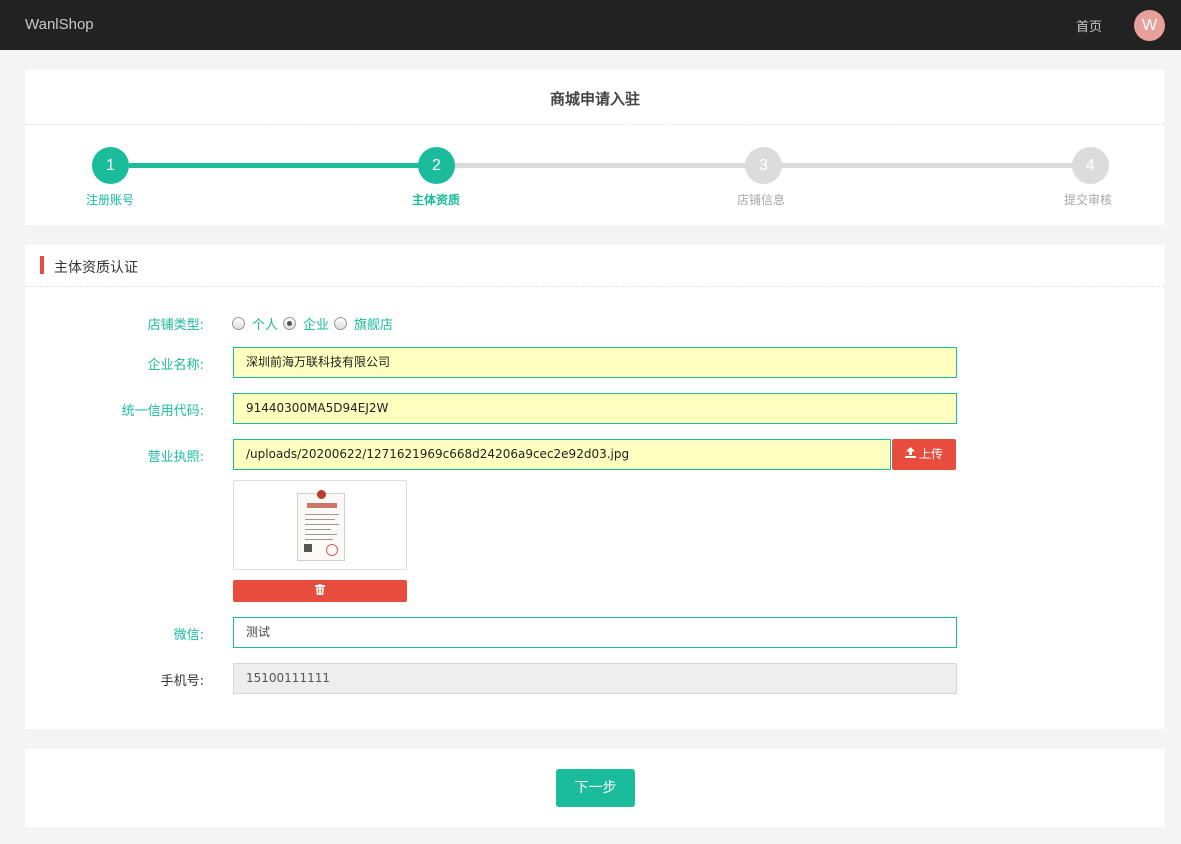 The height and width of the screenshot is (844, 1181). Describe the element at coordinates (595, 124) in the screenshot. I see `title-divider` at that location.